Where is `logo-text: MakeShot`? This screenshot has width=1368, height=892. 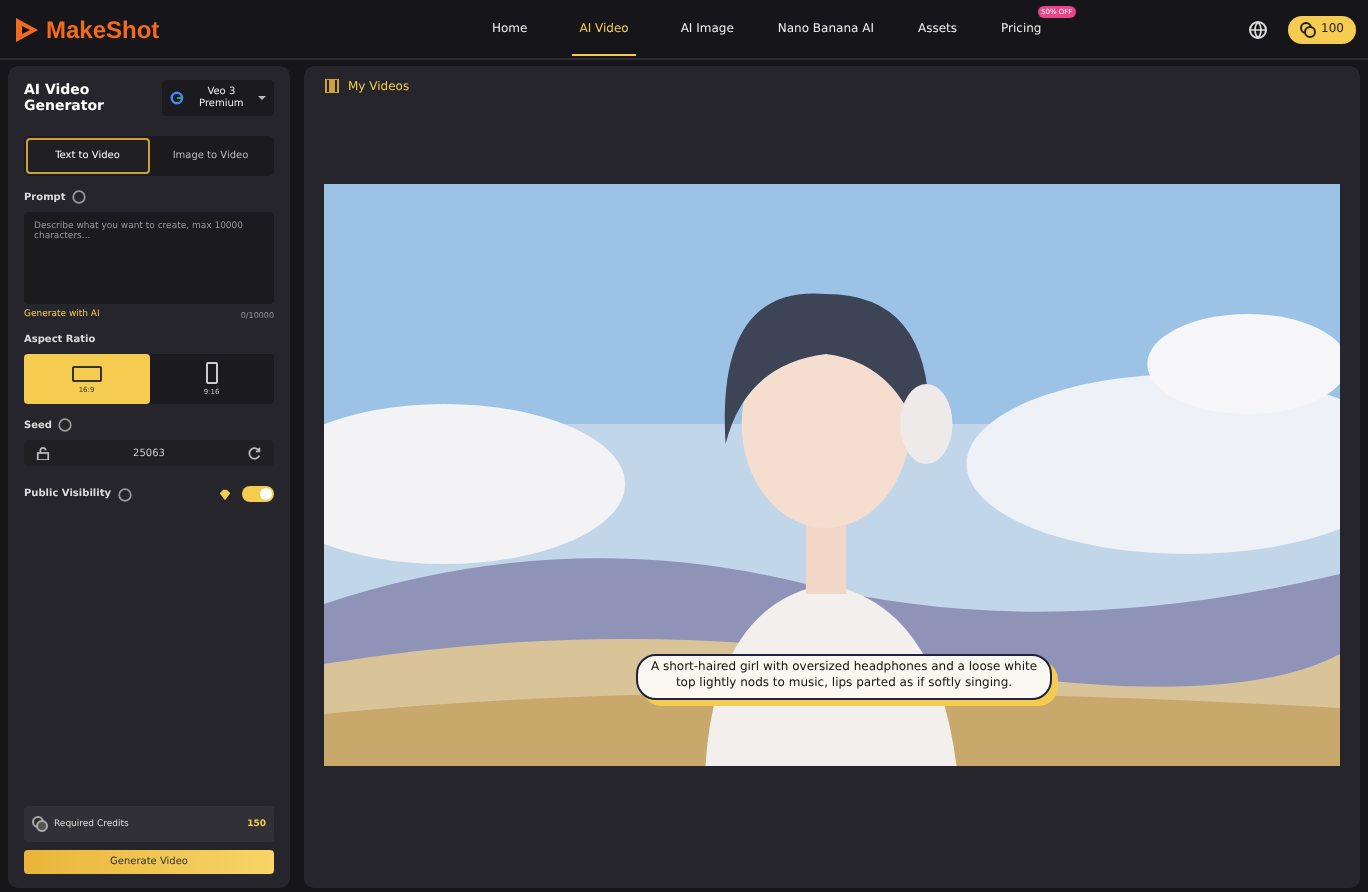
logo-text: MakeShot is located at coordinates (103, 29).